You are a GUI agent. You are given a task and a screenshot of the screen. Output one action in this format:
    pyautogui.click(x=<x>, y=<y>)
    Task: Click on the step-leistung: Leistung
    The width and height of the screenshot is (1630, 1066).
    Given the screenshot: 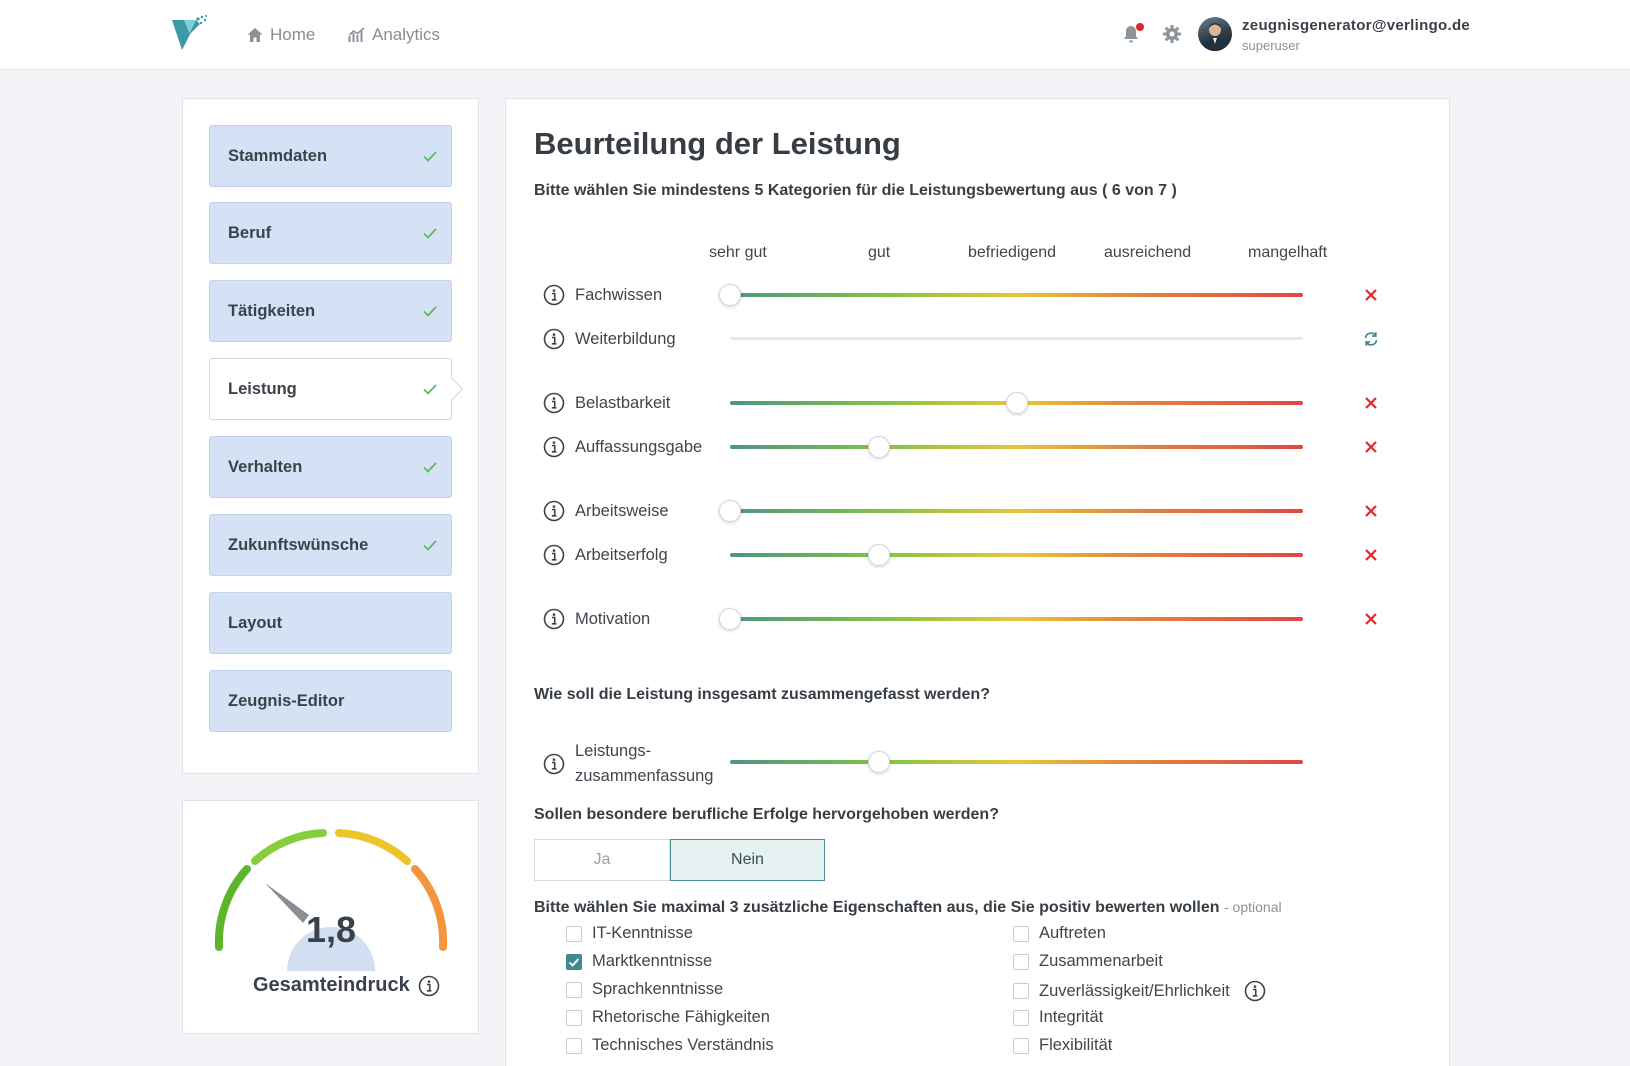 What is the action you would take?
    pyautogui.click(x=336, y=389)
    